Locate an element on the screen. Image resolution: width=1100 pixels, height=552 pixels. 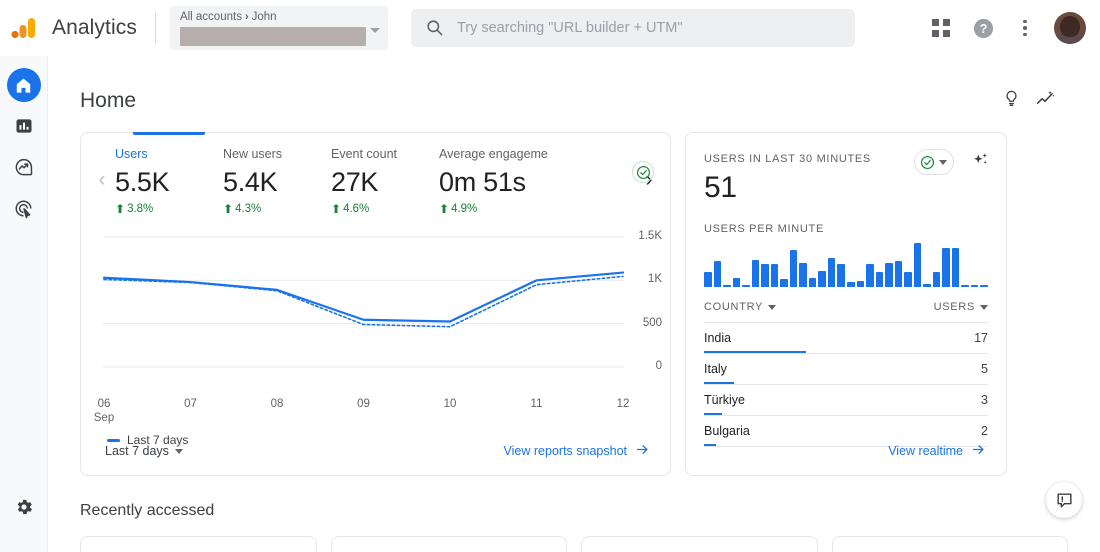
link-label: View realtime is located at coordinates (925, 451).